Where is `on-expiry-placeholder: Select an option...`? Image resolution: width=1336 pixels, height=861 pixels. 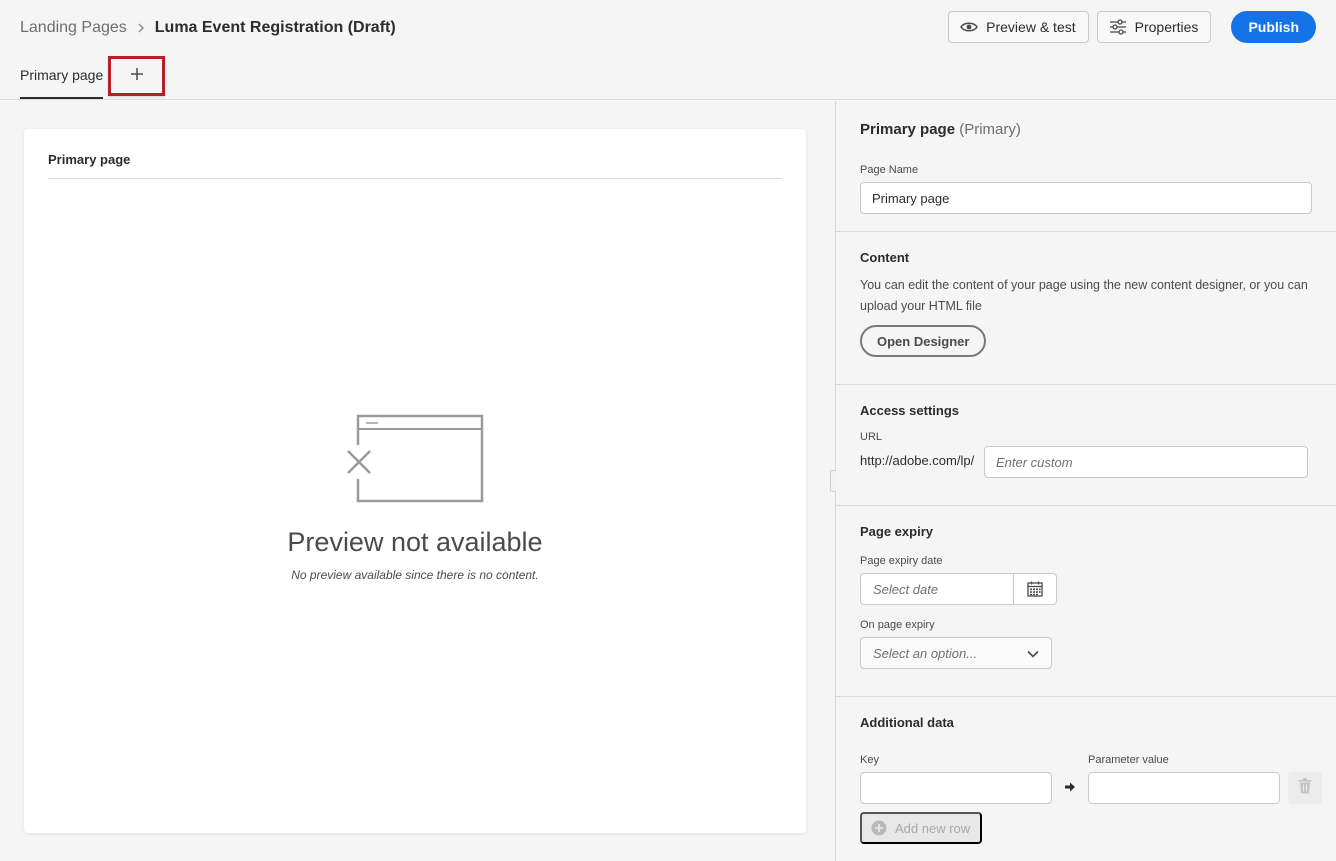
on-expiry-placeholder: Select an option... is located at coordinates (925, 653).